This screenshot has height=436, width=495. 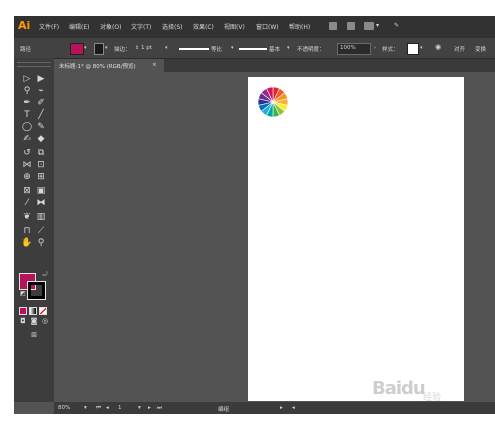 I want to click on hand-tool-icon: ✋, so click(x=27, y=243).